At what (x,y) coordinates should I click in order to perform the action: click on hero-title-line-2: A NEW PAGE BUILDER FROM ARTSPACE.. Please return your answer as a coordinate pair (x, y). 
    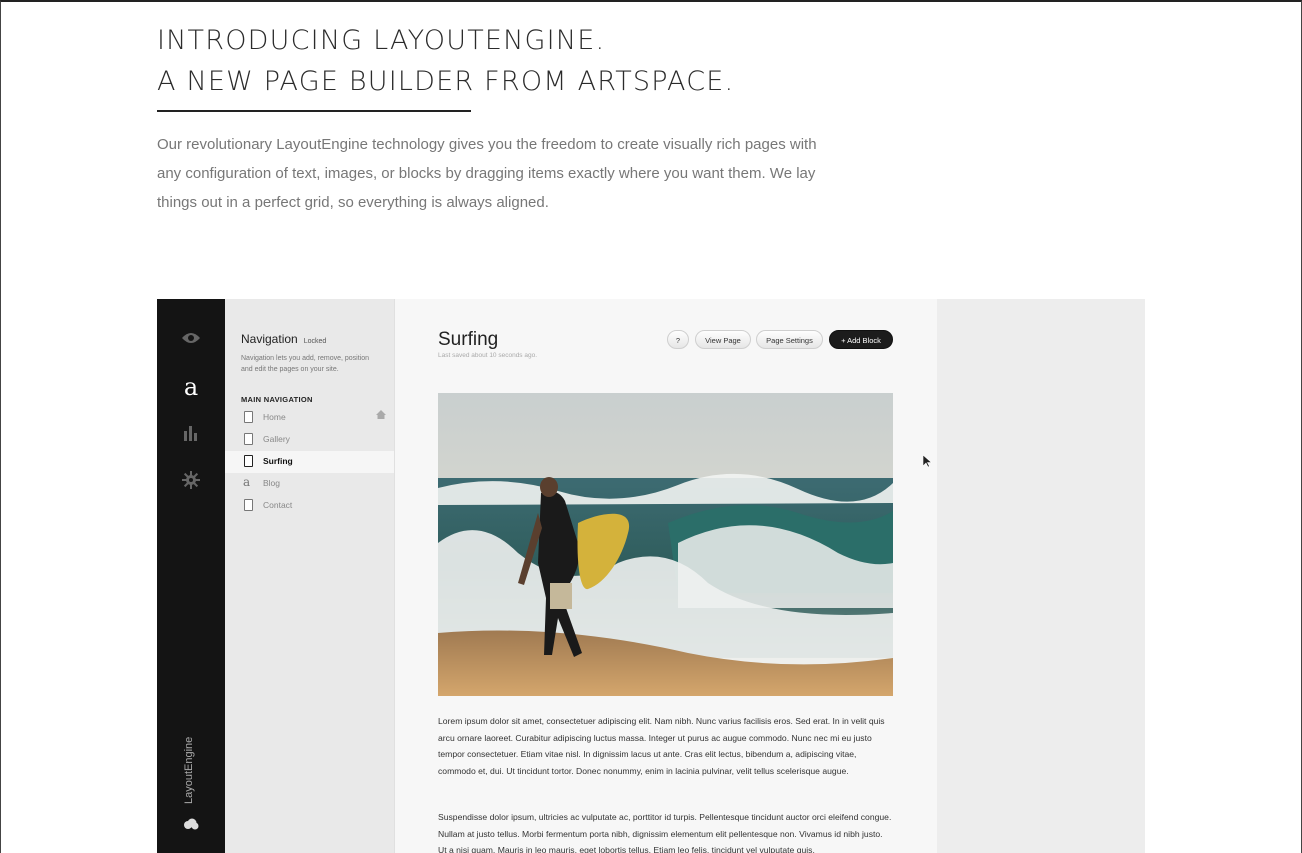
    Looking at the image, I should click on (446, 81).